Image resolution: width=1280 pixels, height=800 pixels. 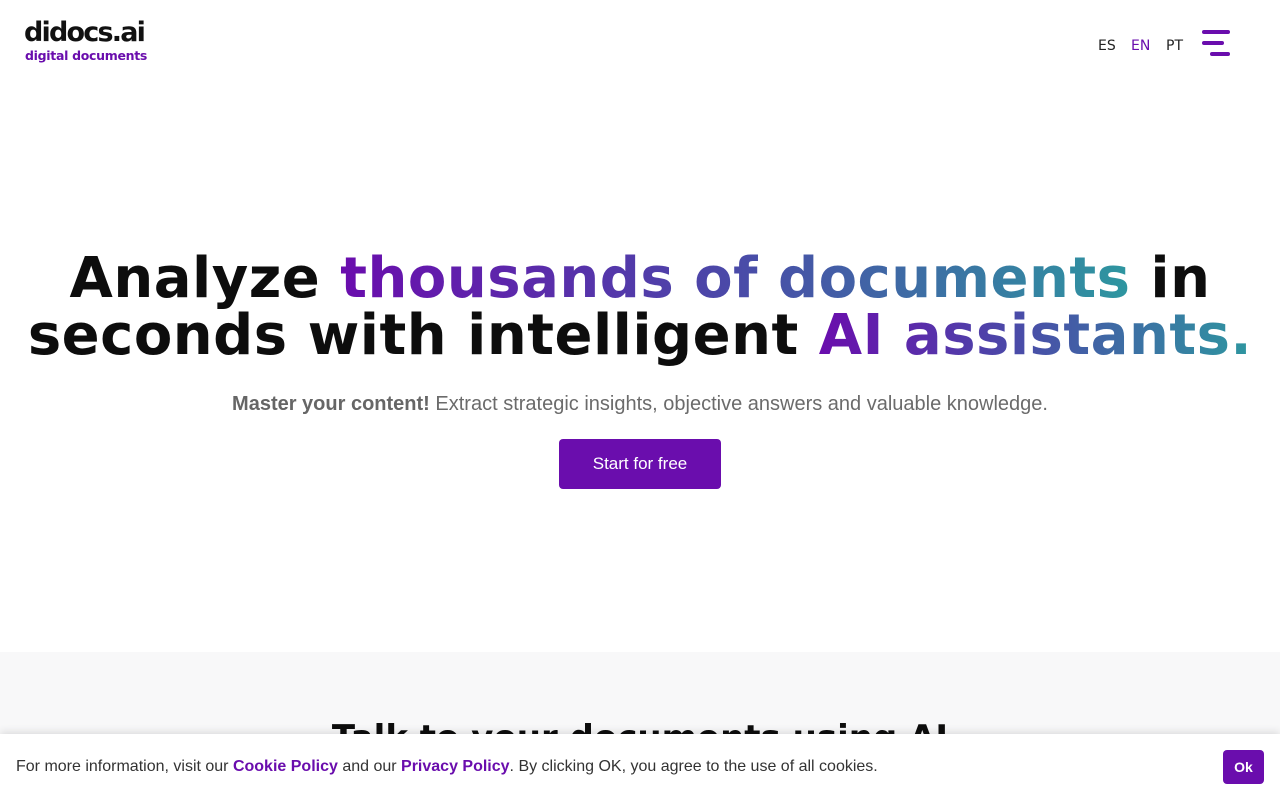 What do you see at coordinates (86, 55) in the screenshot?
I see `logo-tagline: digital documents` at bounding box center [86, 55].